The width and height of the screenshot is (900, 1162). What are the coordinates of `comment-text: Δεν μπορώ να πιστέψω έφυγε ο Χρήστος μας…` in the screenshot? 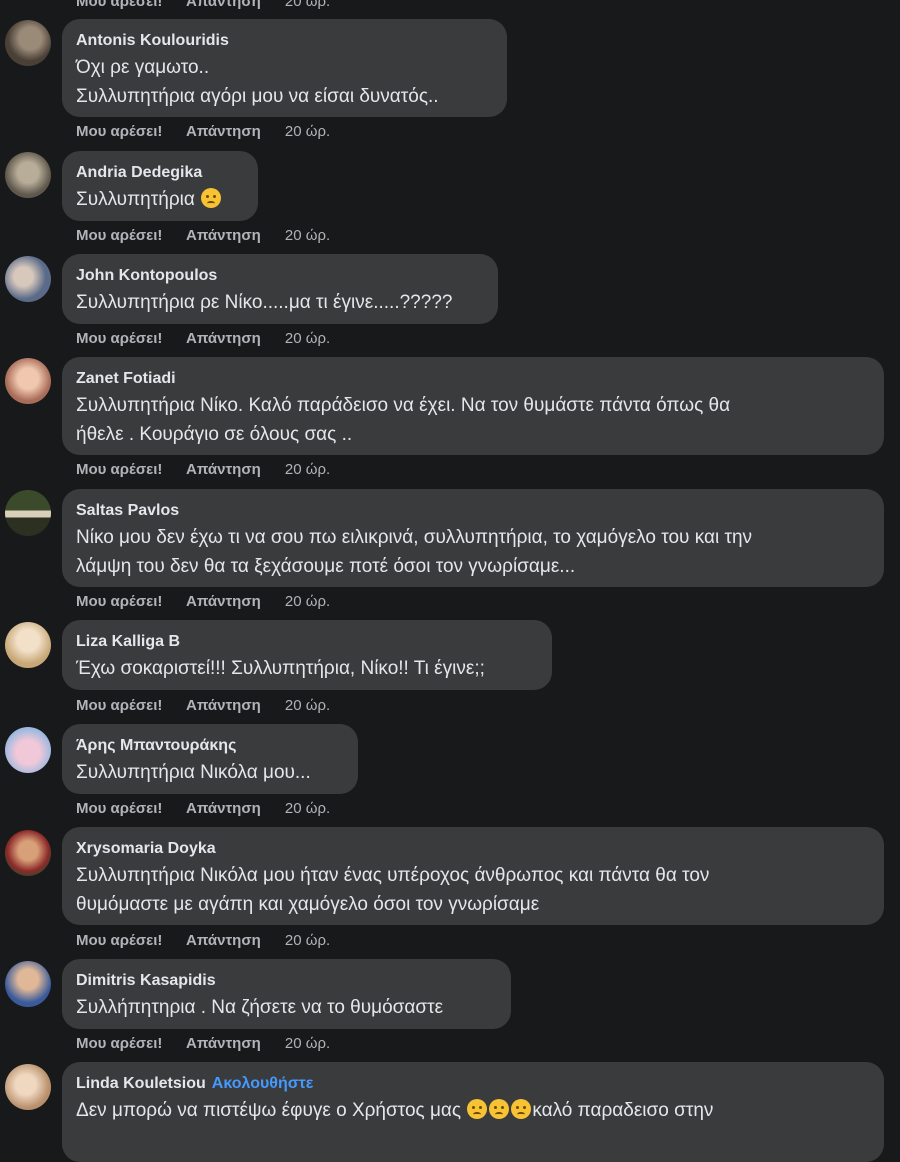 It's located at (395, 1110).